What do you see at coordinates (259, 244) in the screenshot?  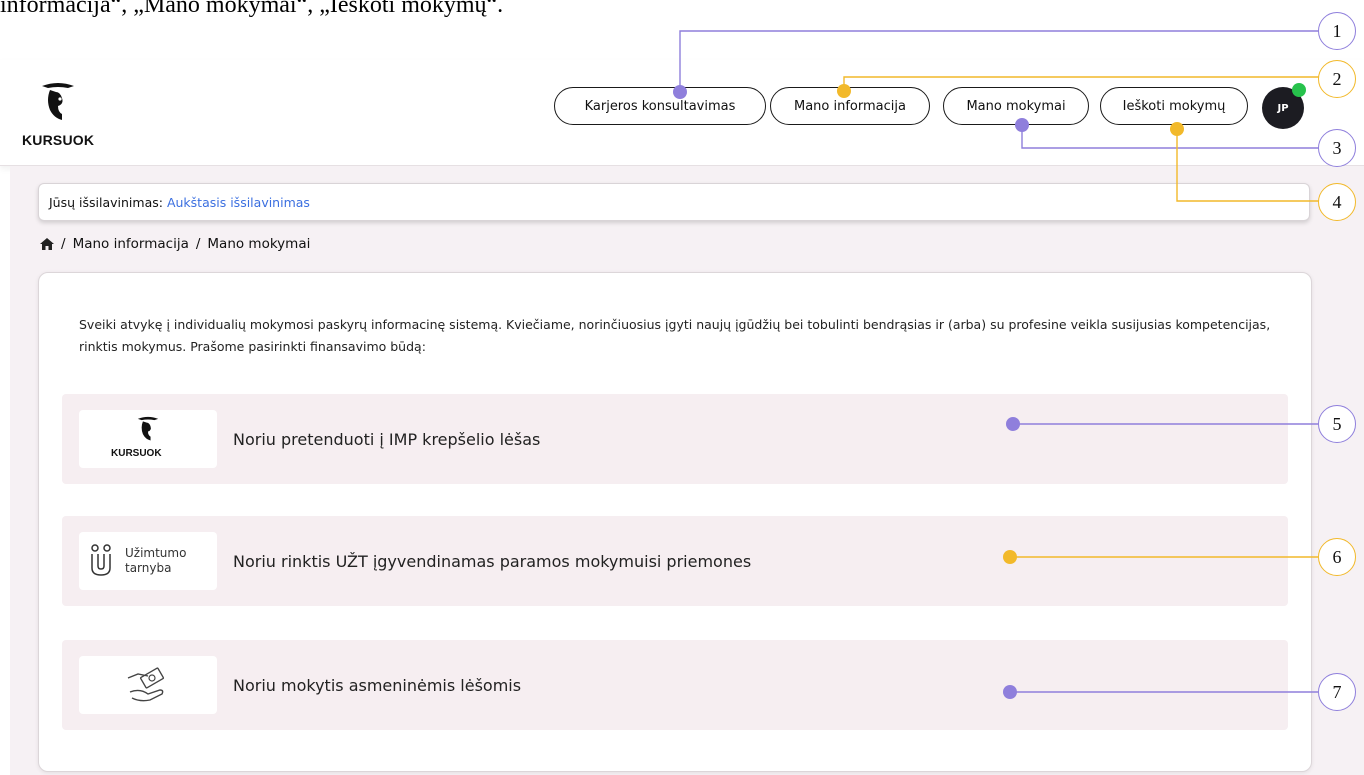 I see `breadcrumb-mano-mokymai: Mano mokymai` at bounding box center [259, 244].